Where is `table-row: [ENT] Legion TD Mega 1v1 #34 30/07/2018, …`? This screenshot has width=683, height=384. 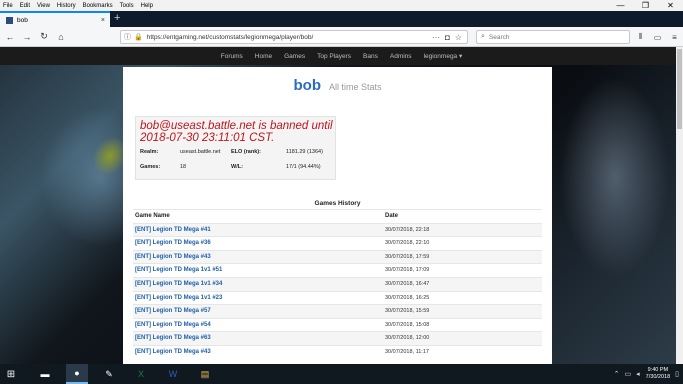
table-row: [ENT] Legion TD Mega 1v1 #34 30/07/2018, … is located at coordinates (337, 283).